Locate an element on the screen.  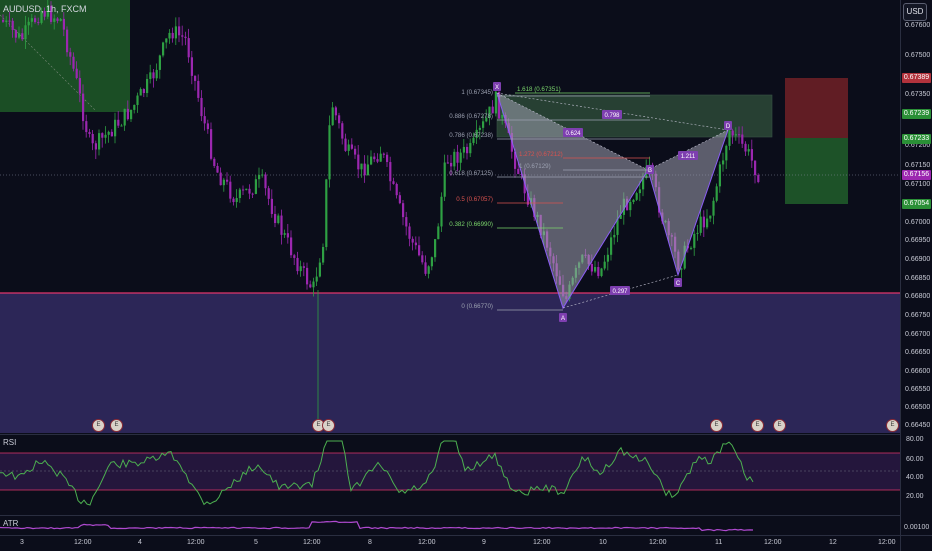
fib-level-label: 0.5 (0.67057) is located at coordinates (474, 199).